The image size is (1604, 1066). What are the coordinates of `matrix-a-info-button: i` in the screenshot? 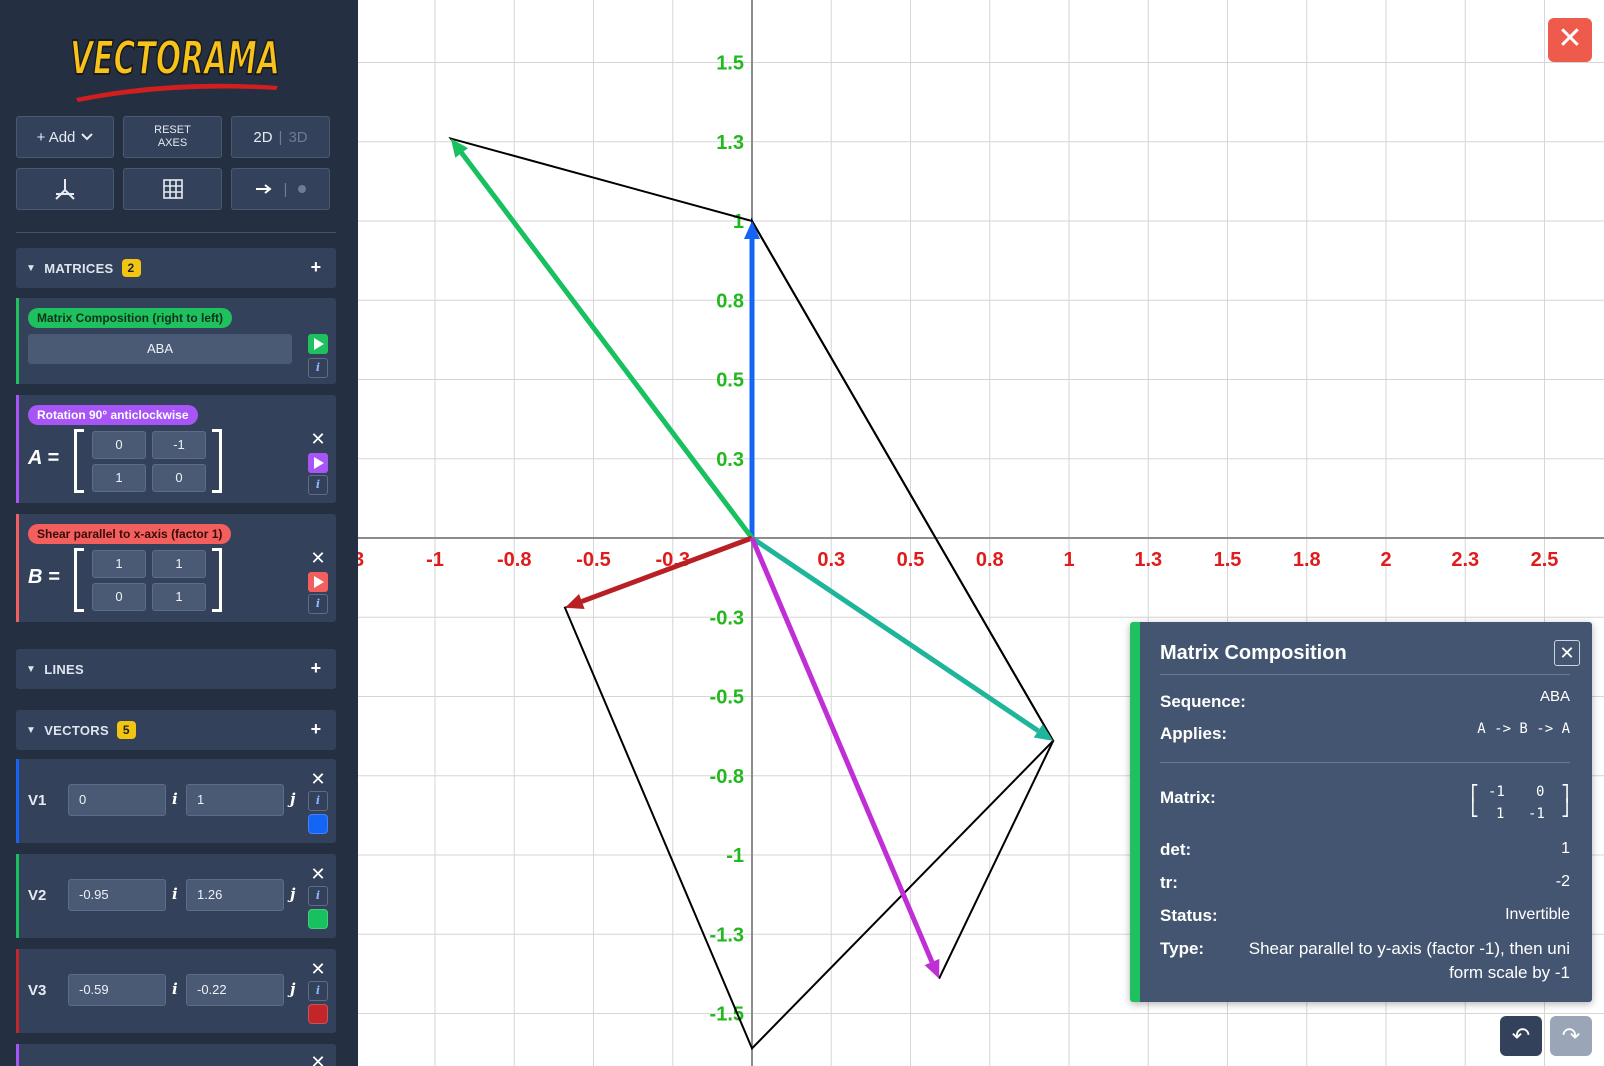 It's located at (318, 485).